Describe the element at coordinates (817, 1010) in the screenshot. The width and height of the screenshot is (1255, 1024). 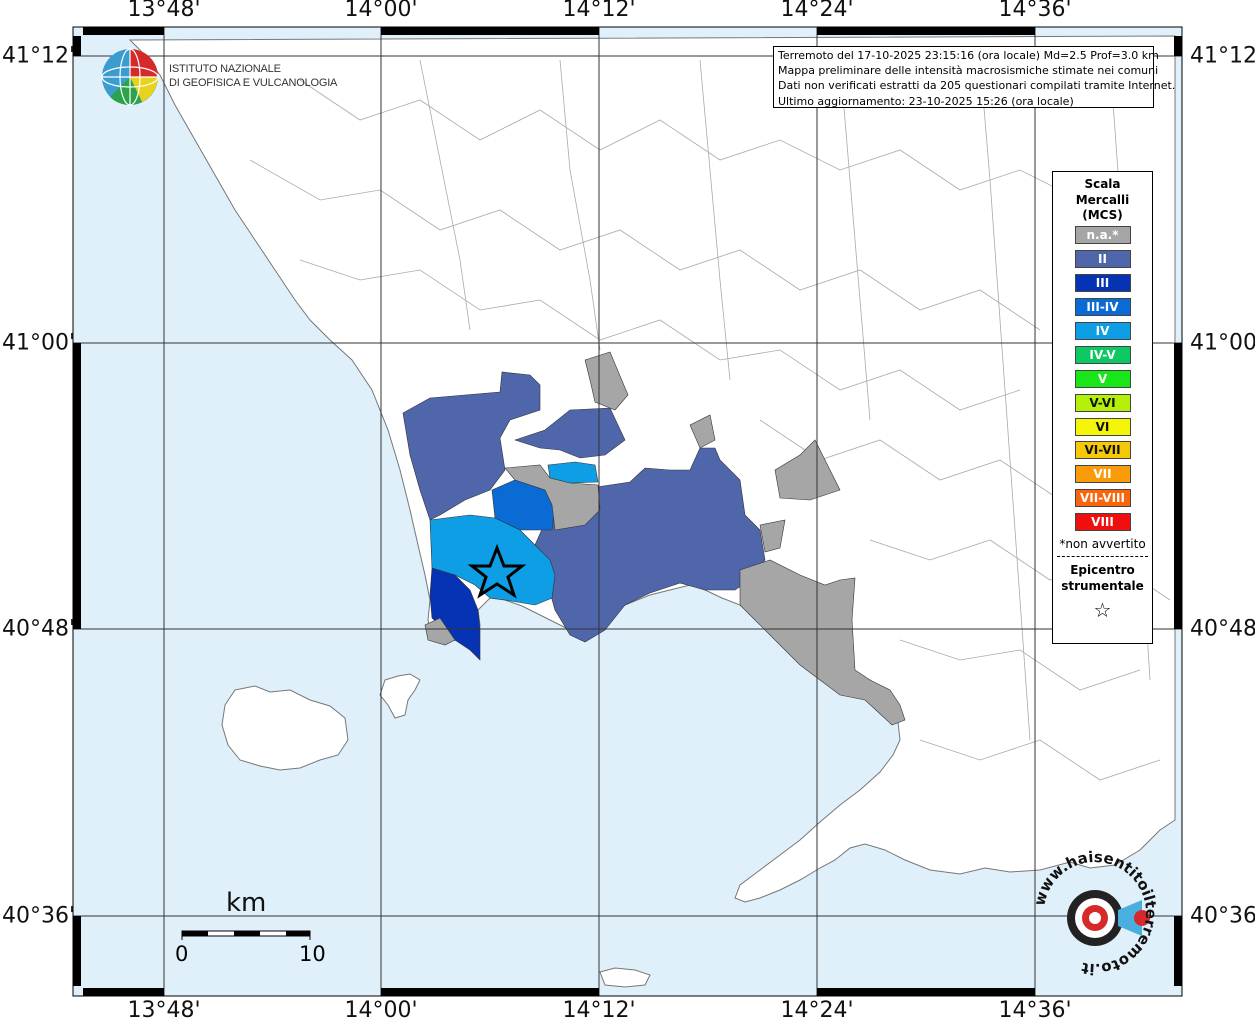
I see `lon-tick-bottom: 14°24'` at that location.